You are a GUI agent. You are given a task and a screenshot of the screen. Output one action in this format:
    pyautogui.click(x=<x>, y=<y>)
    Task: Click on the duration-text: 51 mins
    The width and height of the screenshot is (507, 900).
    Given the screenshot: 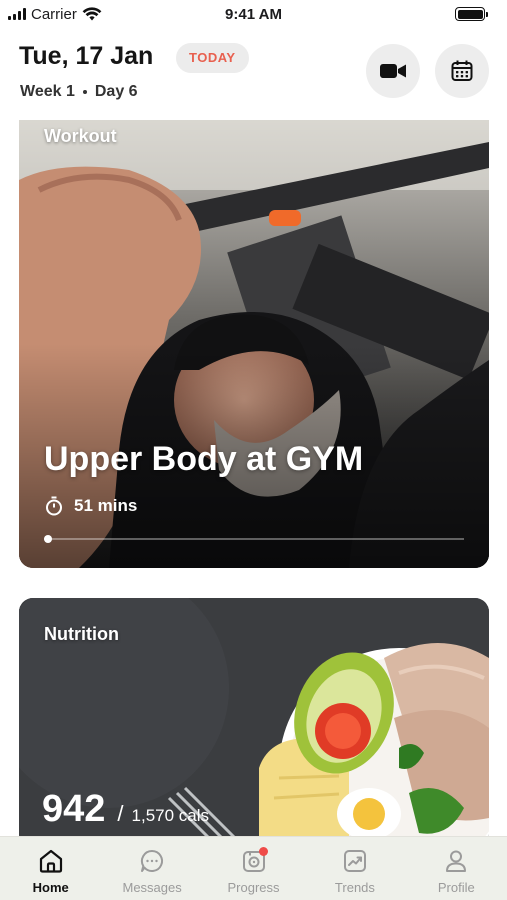 What is the action you would take?
    pyautogui.click(x=106, y=505)
    